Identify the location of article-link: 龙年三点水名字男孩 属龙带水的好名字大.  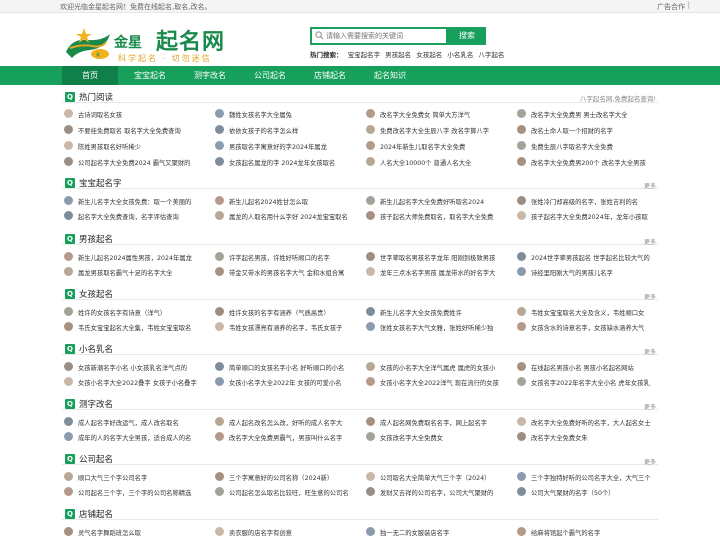
(437, 272).